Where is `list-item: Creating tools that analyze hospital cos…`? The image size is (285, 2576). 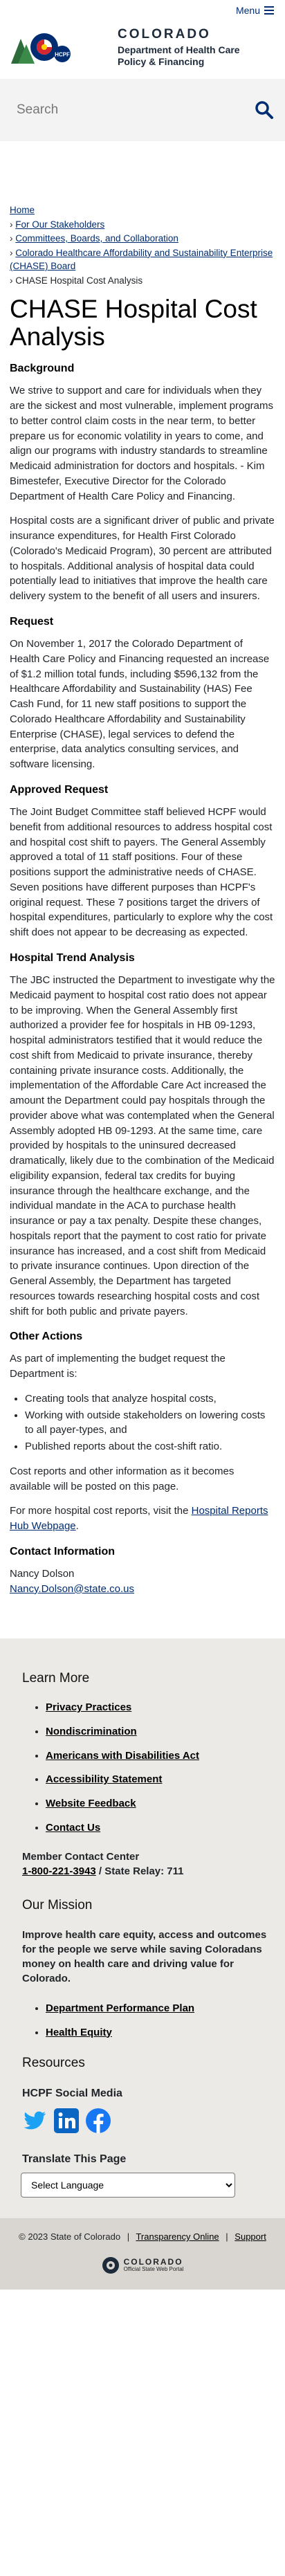 list-item: Creating tools that analyze hospital cos… is located at coordinates (150, 1399).